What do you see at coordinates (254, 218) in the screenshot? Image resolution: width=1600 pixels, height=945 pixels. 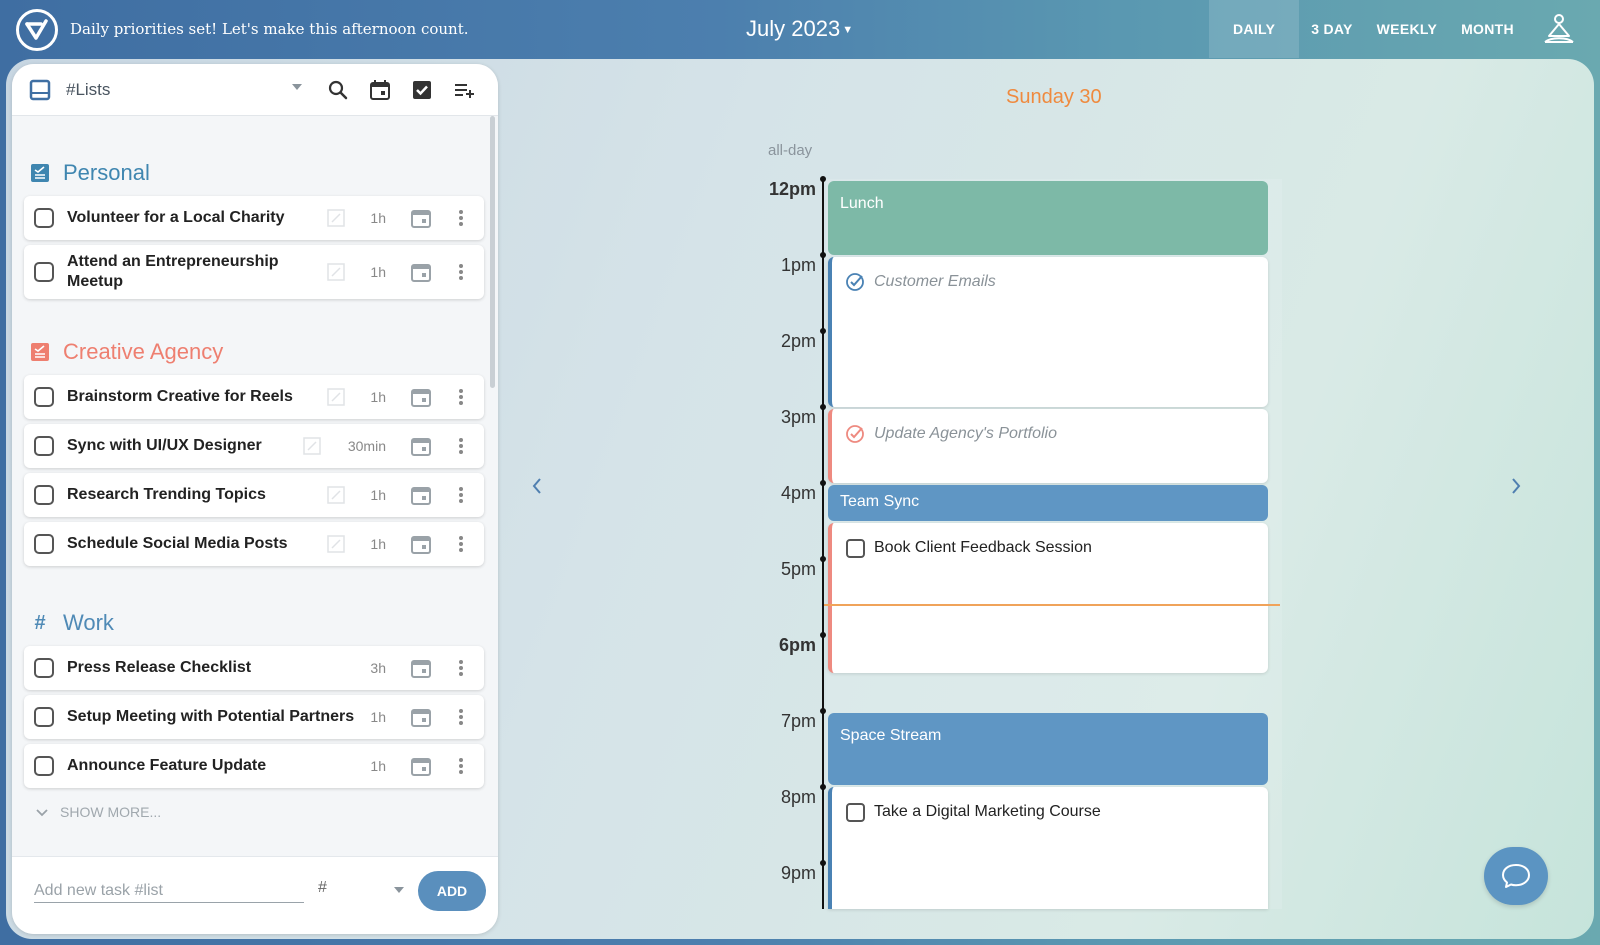 I see `task-row: Volunteer for a Local Charity 1h` at bounding box center [254, 218].